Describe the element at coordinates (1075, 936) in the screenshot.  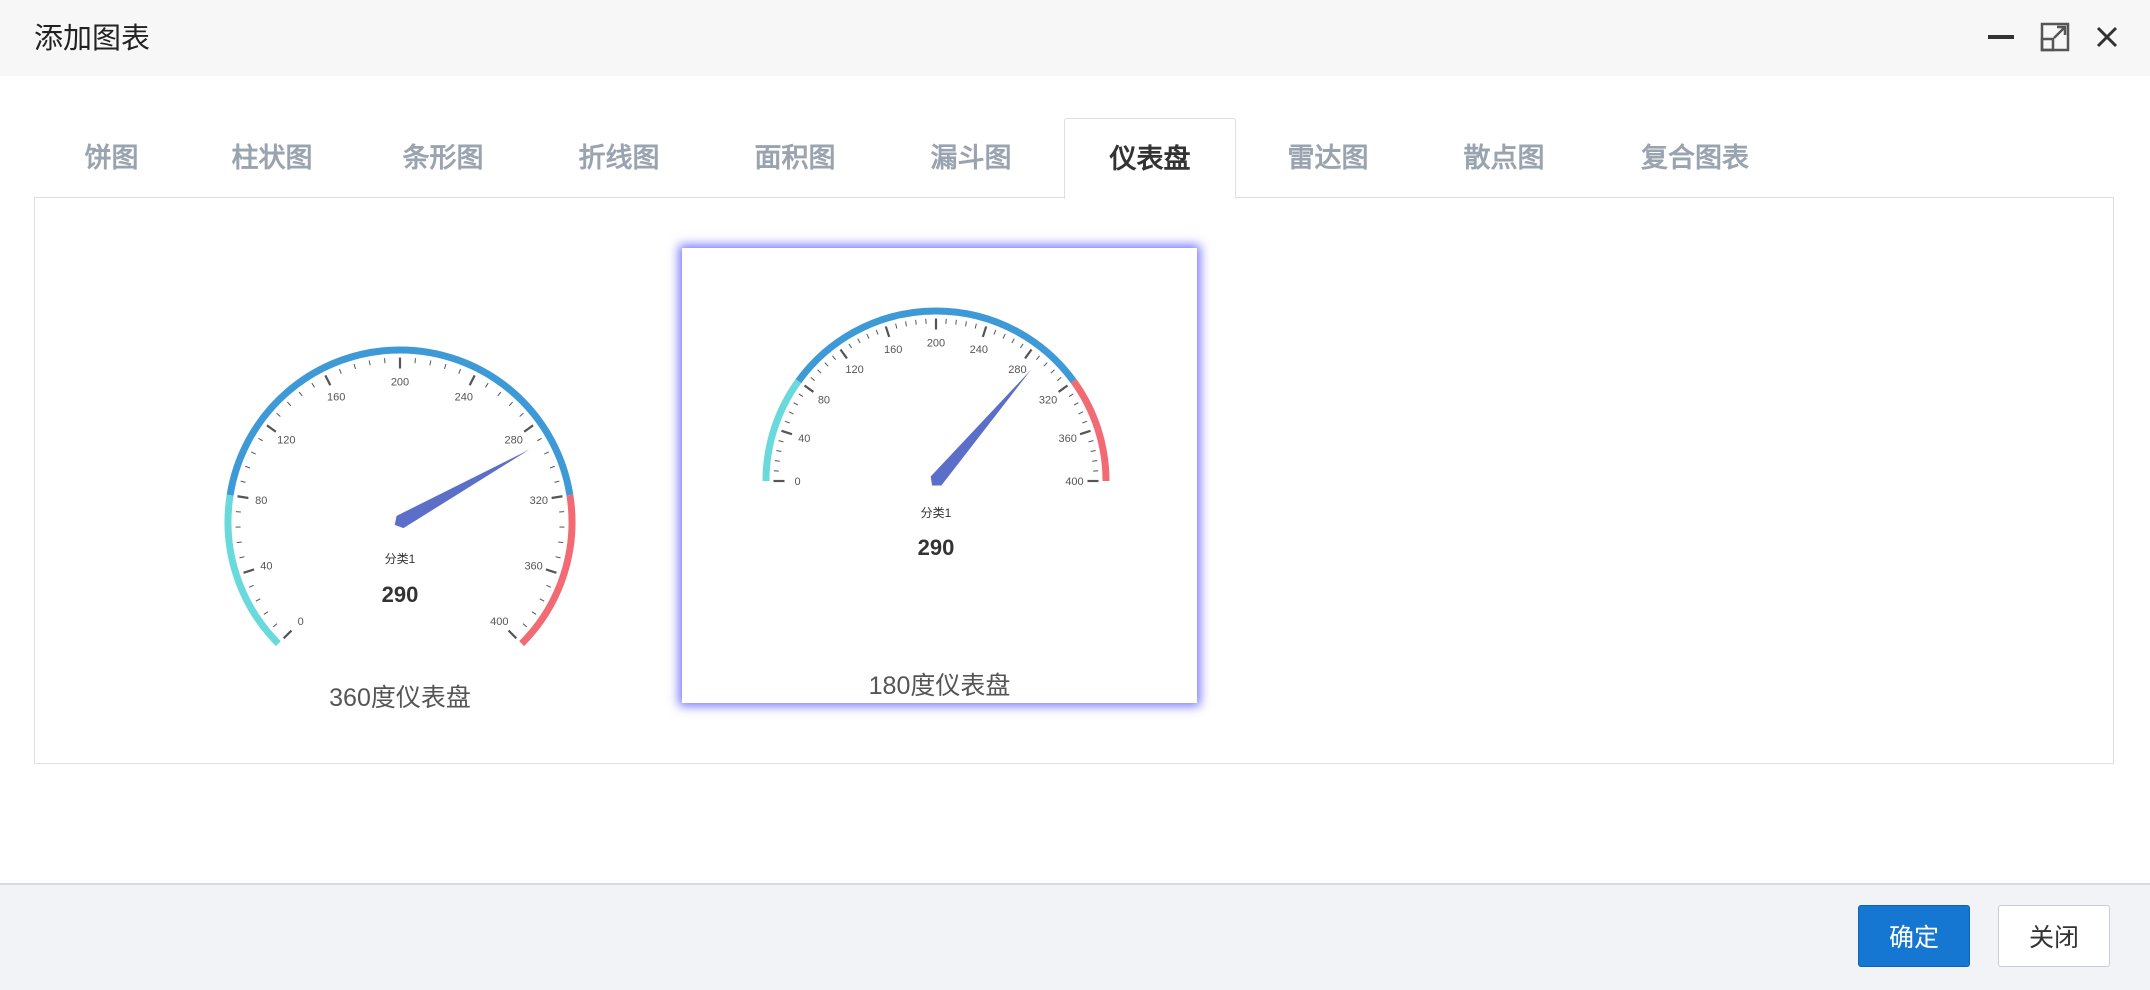
I see `dialog-footer: 确定 关闭` at that location.